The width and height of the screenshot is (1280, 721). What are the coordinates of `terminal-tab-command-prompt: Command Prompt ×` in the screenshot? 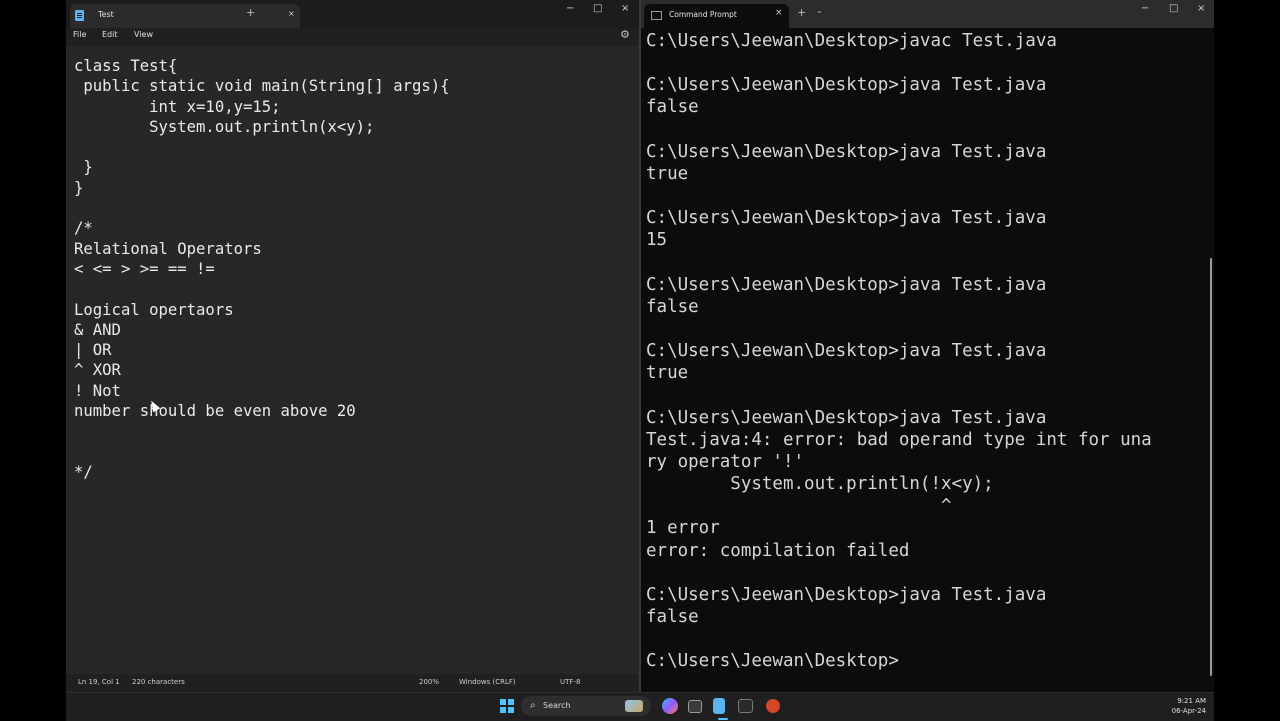 It's located at (716, 16).